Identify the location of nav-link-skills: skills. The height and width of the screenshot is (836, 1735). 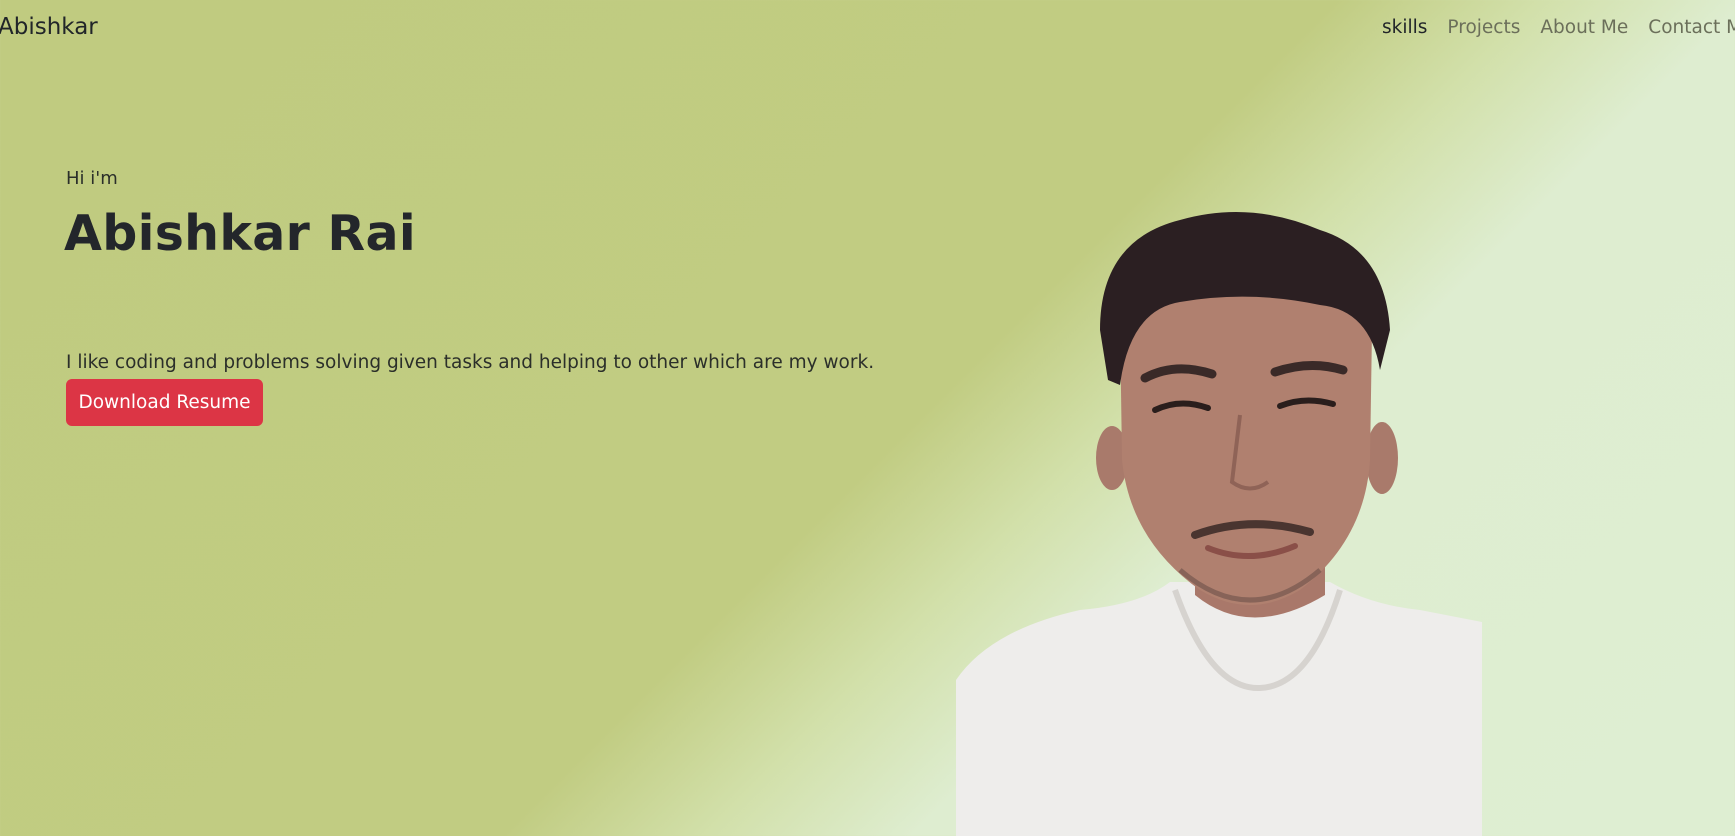
(1404, 27).